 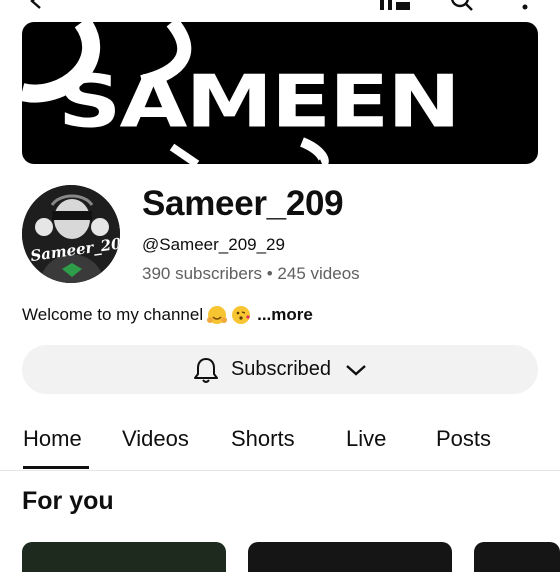 What do you see at coordinates (356, 370) in the screenshot?
I see `chevron-down-icon` at bounding box center [356, 370].